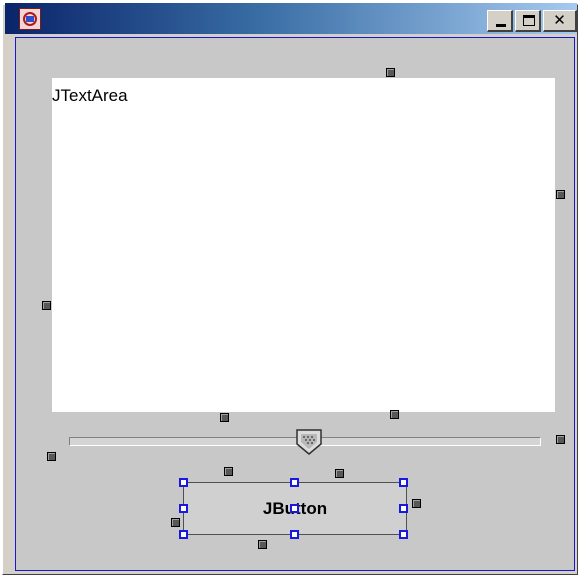 This screenshot has height=576, width=579. Describe the element at coordinates (291, 18) in the screenshot. I see `title-bar: ✕` at that location.